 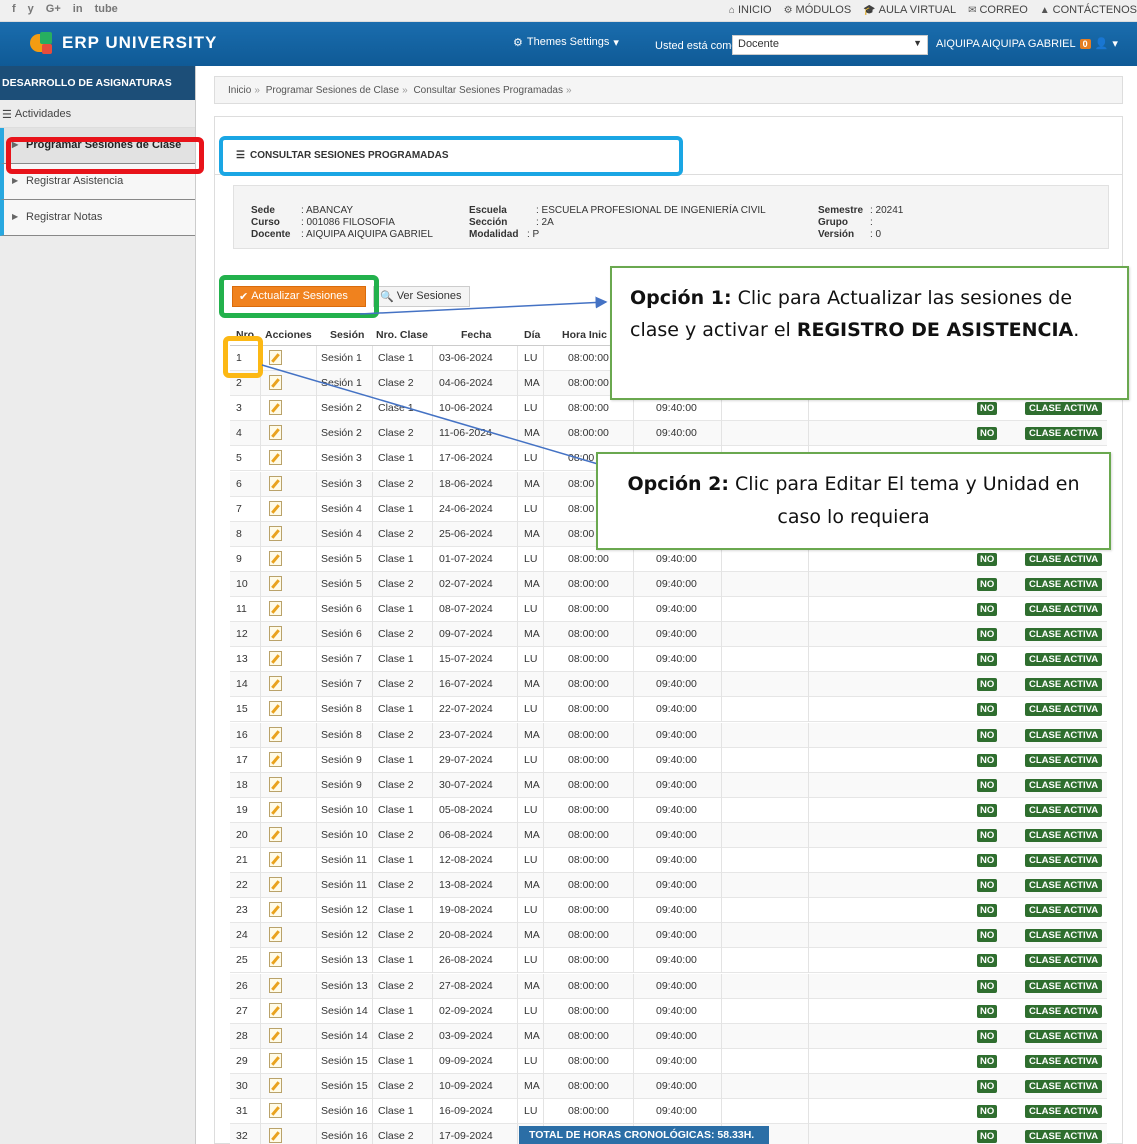 I want to click on cell-fecha: 05-08-2024, so click(x=466, y=809).